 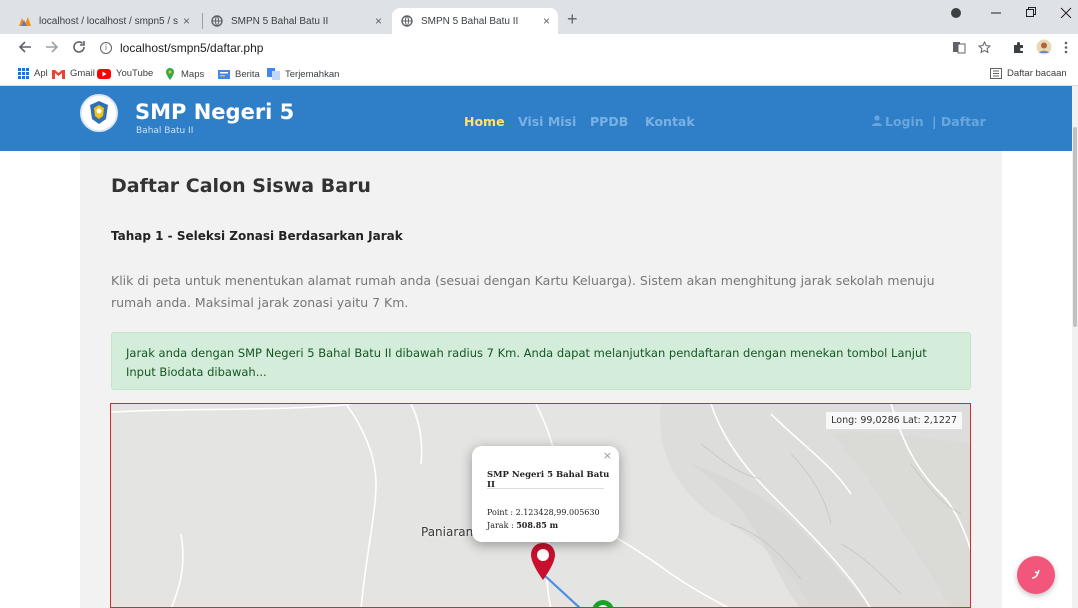 I want to click on bookmark-label: YouTube, so click(x=135, y=73).